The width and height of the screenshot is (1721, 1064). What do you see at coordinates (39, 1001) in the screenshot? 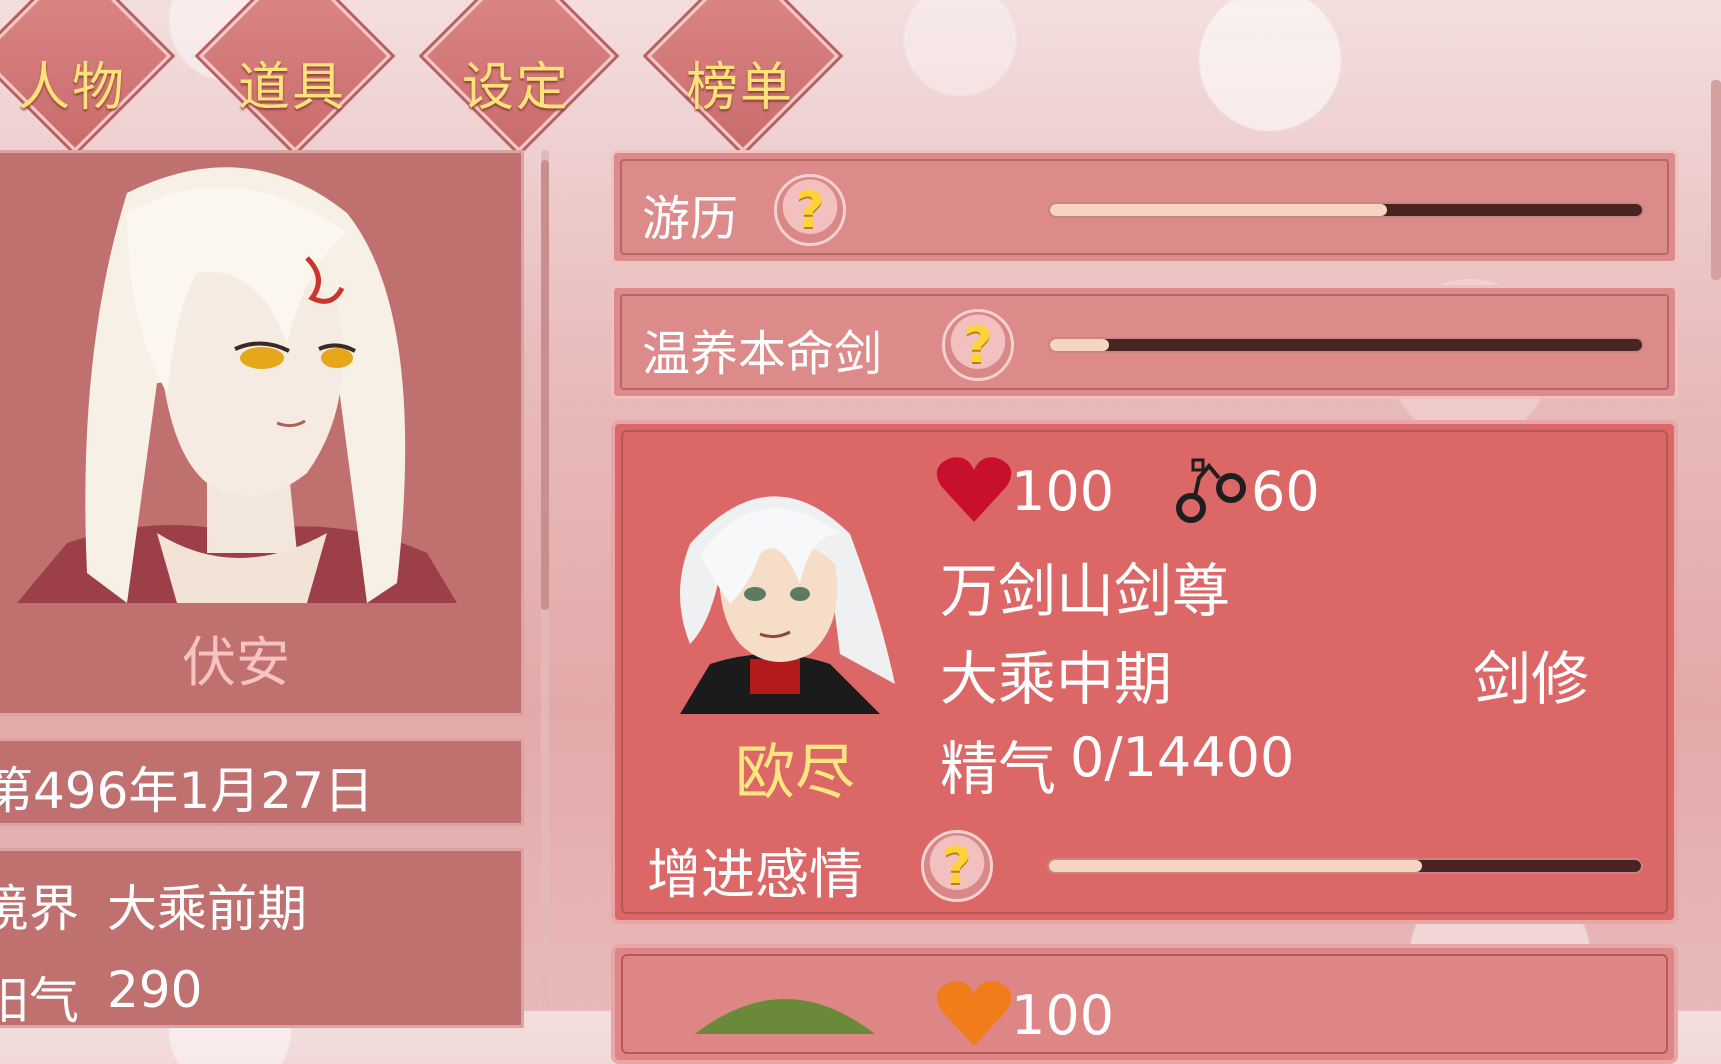
I see `yang-label: 阳气` at bounding box center [39, 1001].